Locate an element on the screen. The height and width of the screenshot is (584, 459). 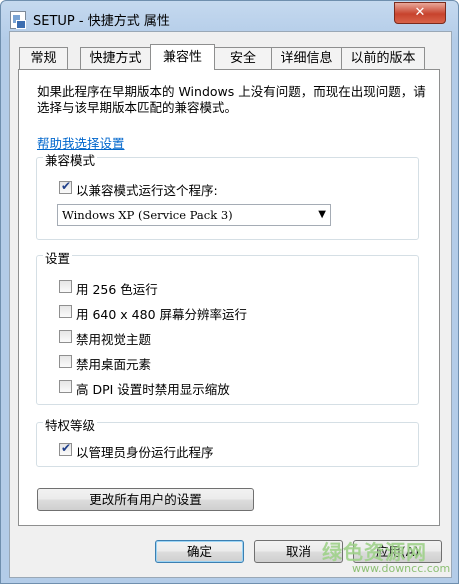
disable-desktop-composition-label: 禁用桌面元素 is located at coordinates (114, 364).